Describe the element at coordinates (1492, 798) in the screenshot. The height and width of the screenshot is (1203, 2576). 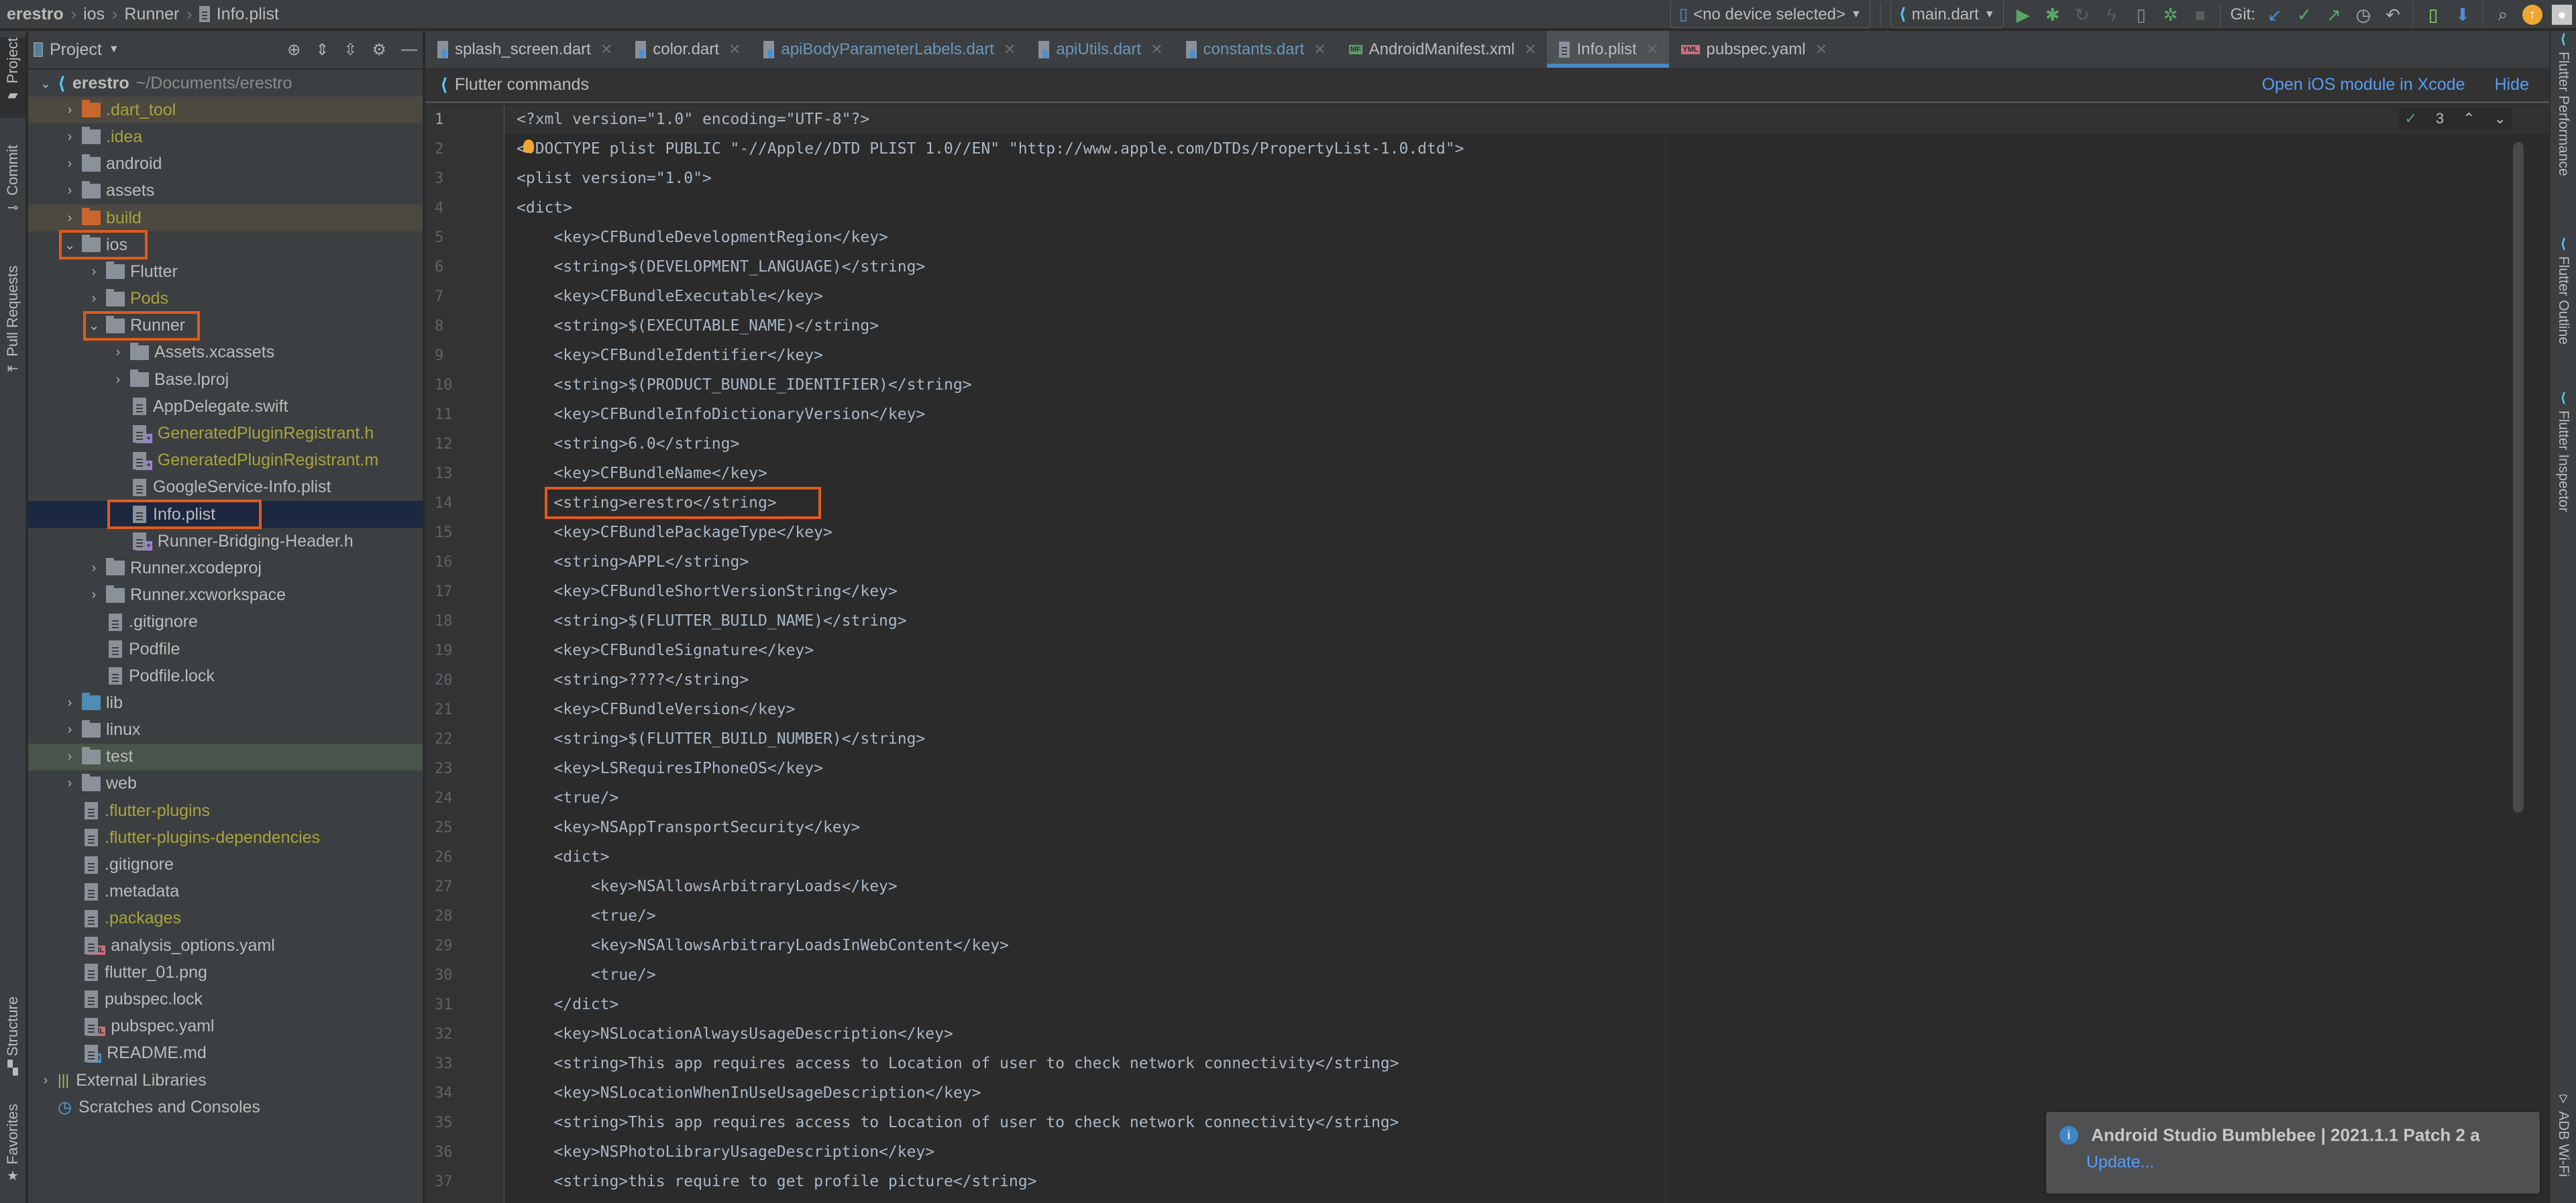
I see `code-line: 24 <true/>` at that location.